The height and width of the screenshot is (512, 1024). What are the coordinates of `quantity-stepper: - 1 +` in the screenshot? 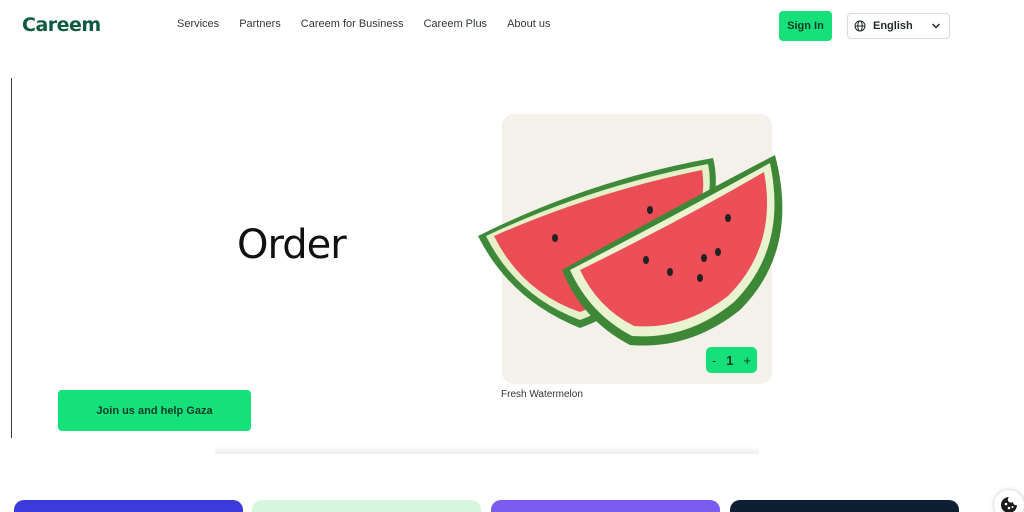 It's located at (731, 360).